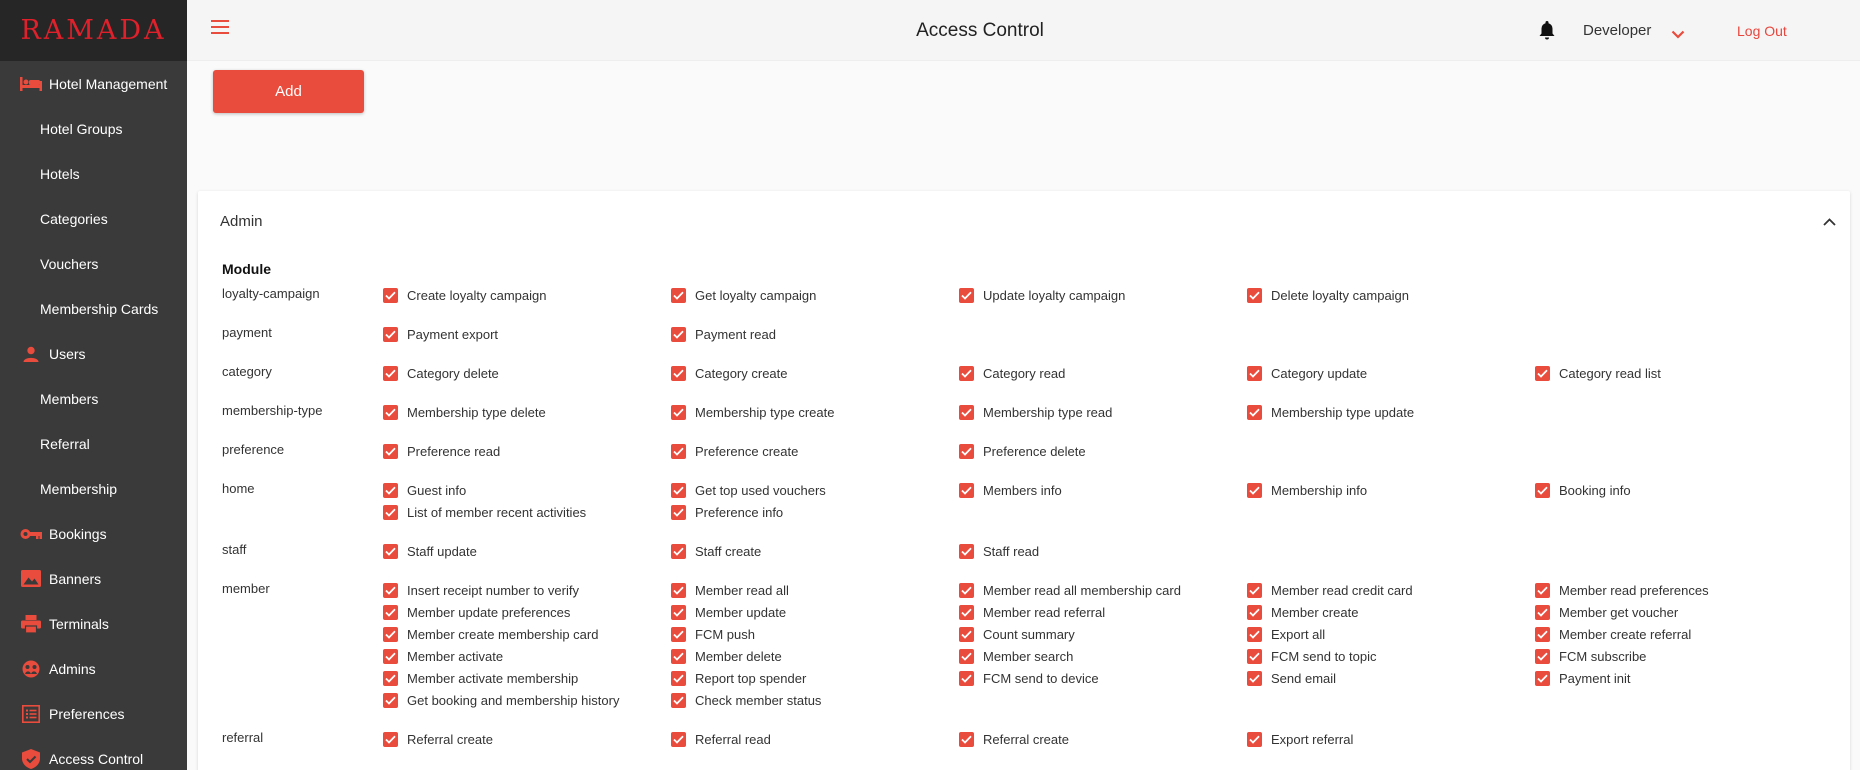 Image resolution: width=1860 pixels, height=770 pixels. I want to click on sidebar-item-referral: Referral, so click(93, 443).